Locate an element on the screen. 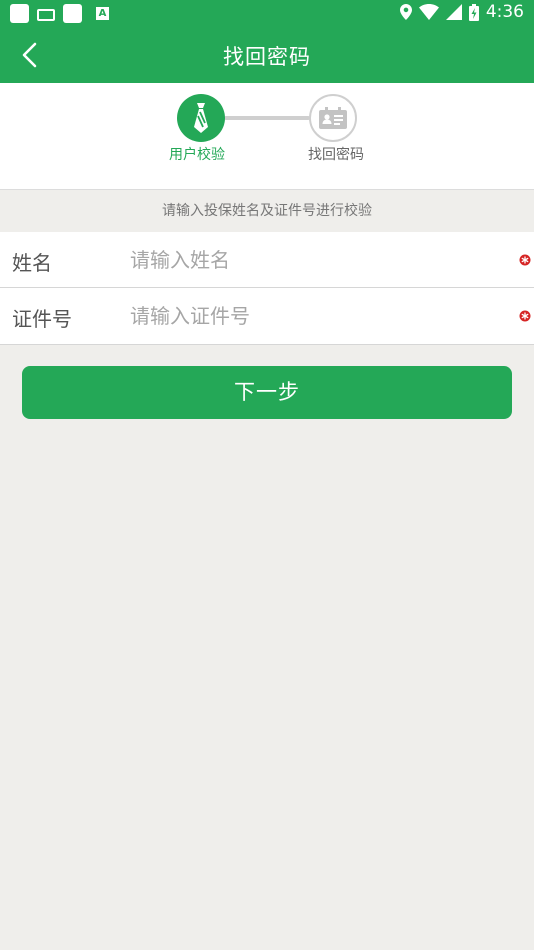 The width and height of the screenshot is (534, 950). battery-charging-icon is located at coordinates (473, 12).